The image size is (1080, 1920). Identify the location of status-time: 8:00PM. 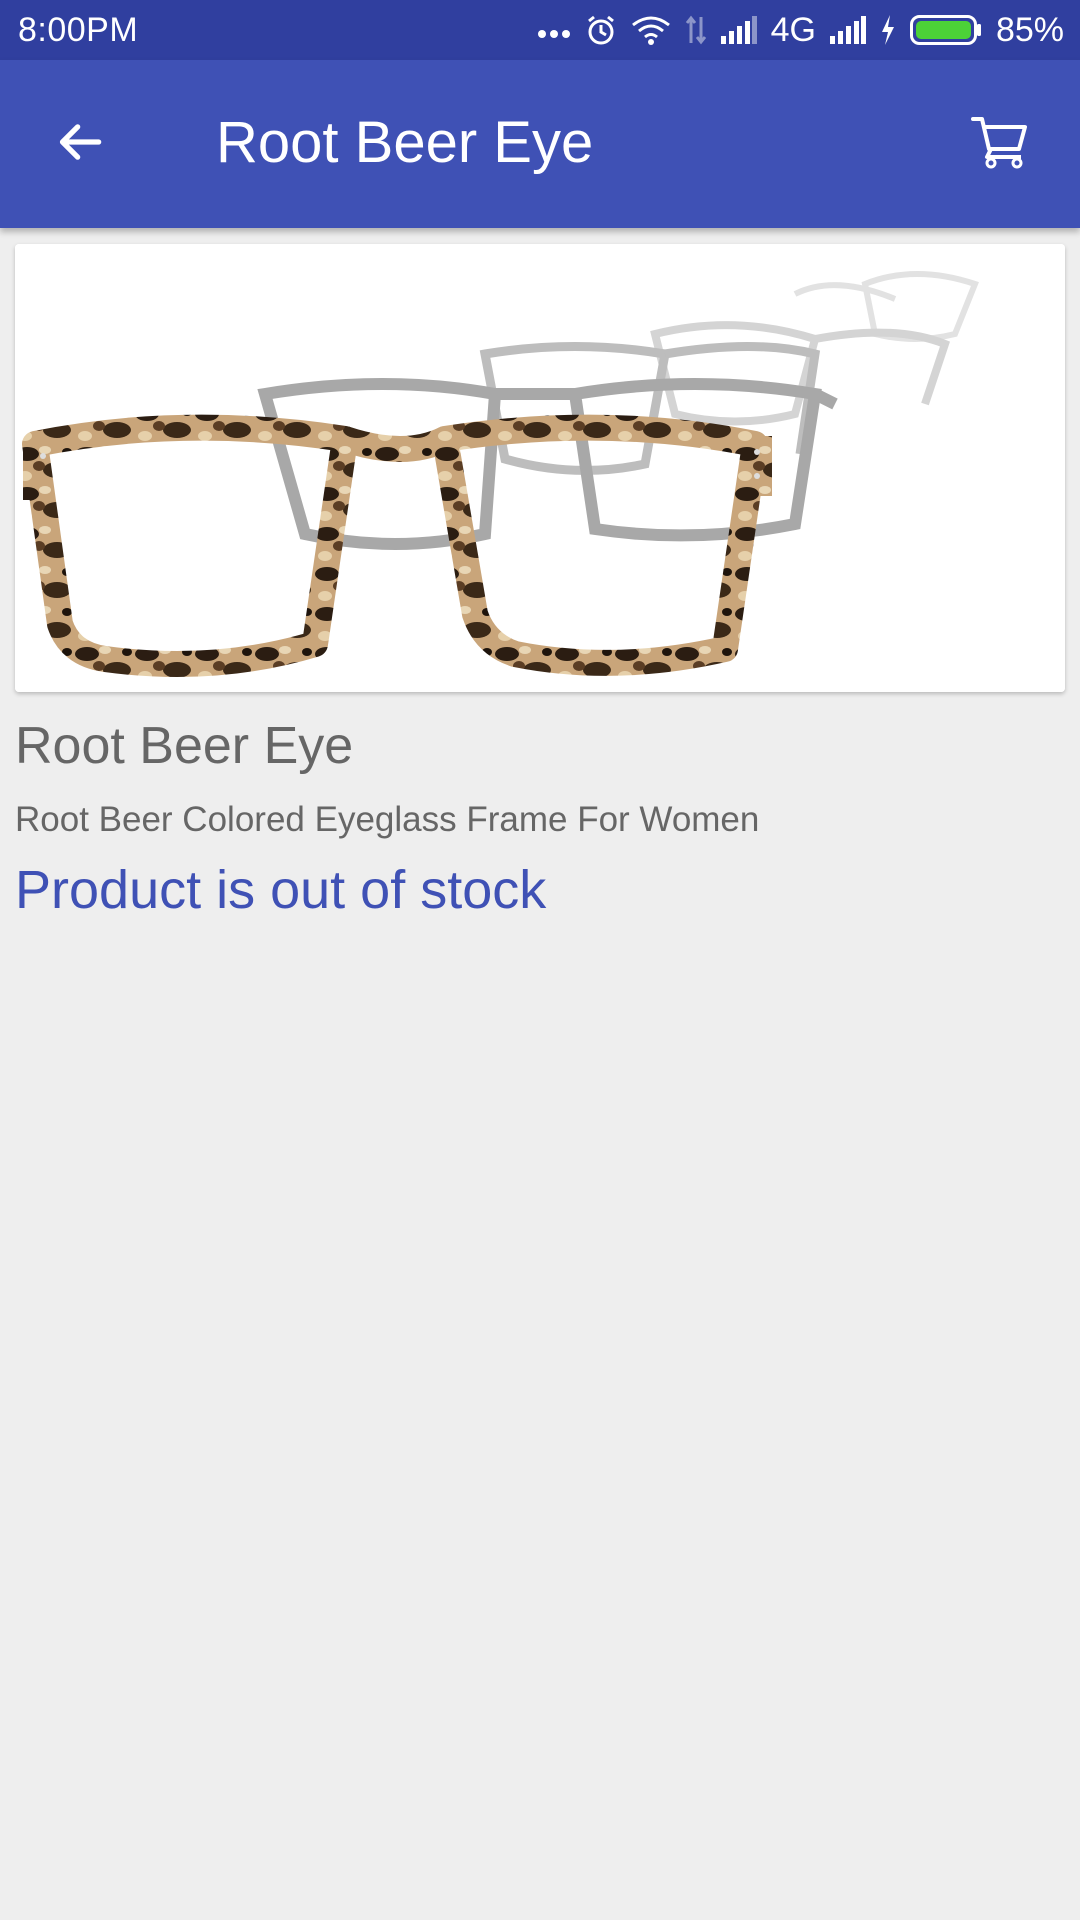
(78, 29).